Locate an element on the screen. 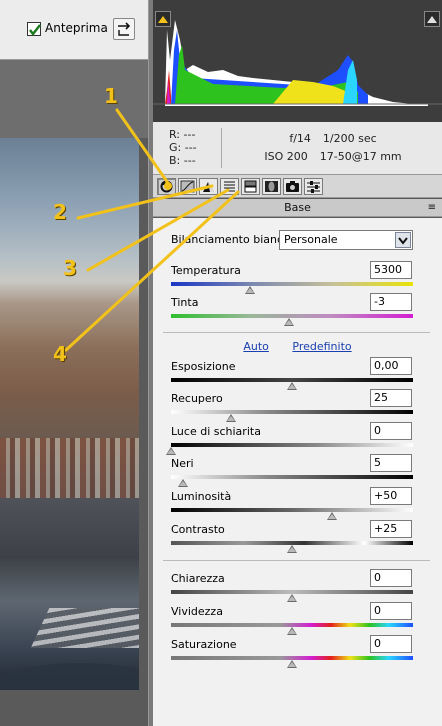 This screenshot has height=726, width=442. temperature-input: 5300 is located at coordinates (391, 270).